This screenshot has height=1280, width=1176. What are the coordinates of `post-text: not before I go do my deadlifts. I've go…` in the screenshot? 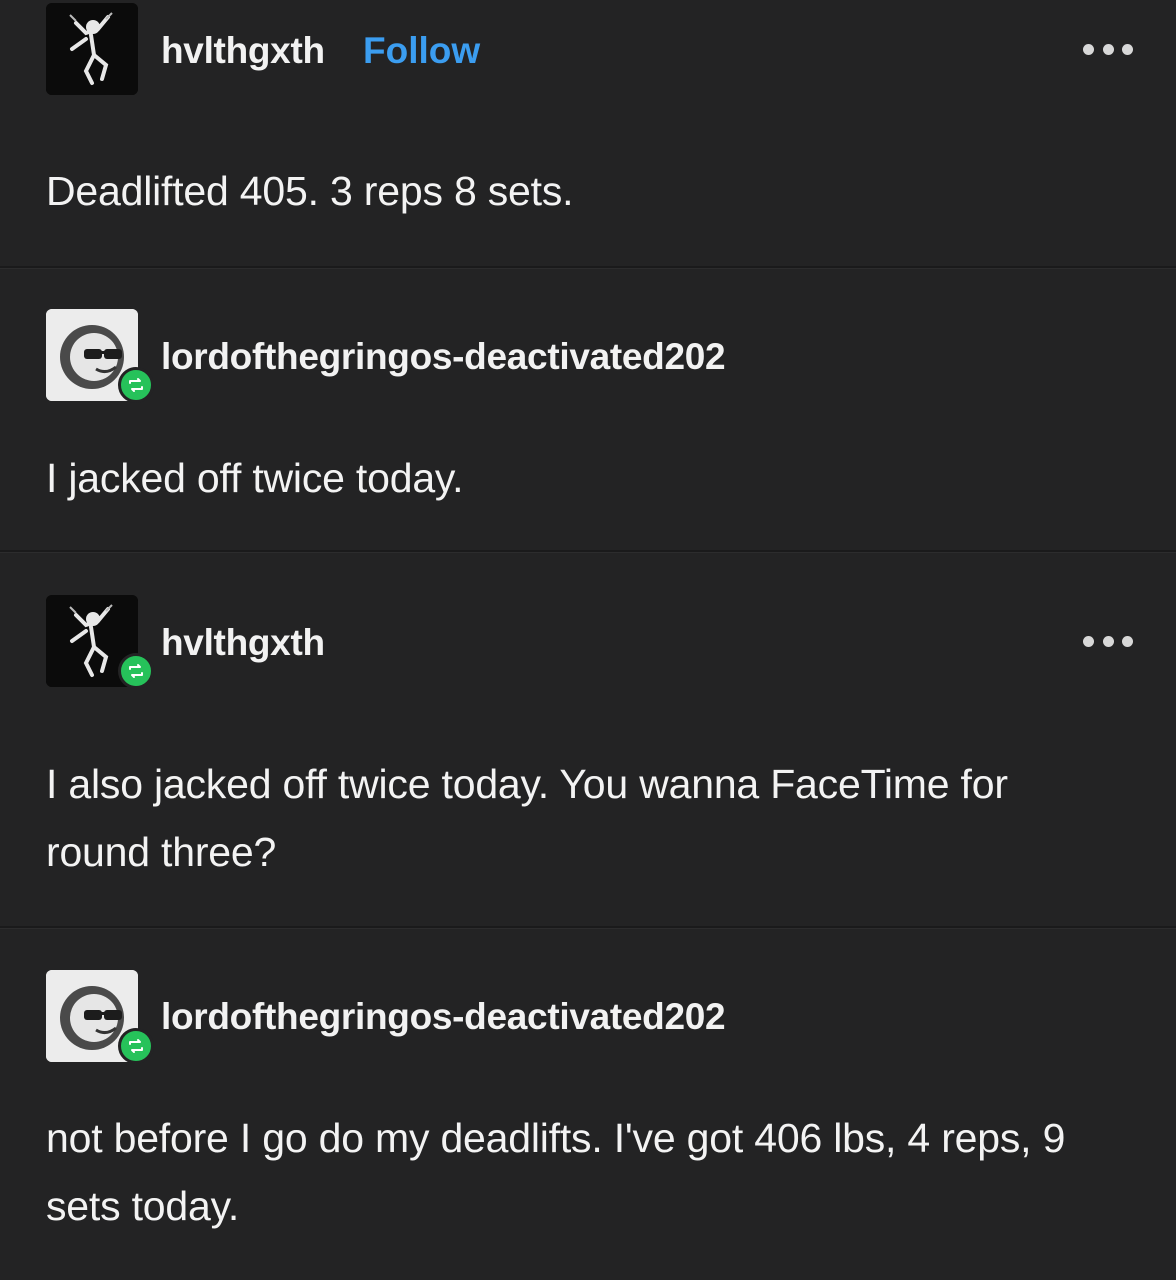 It's located at (556, 1172).